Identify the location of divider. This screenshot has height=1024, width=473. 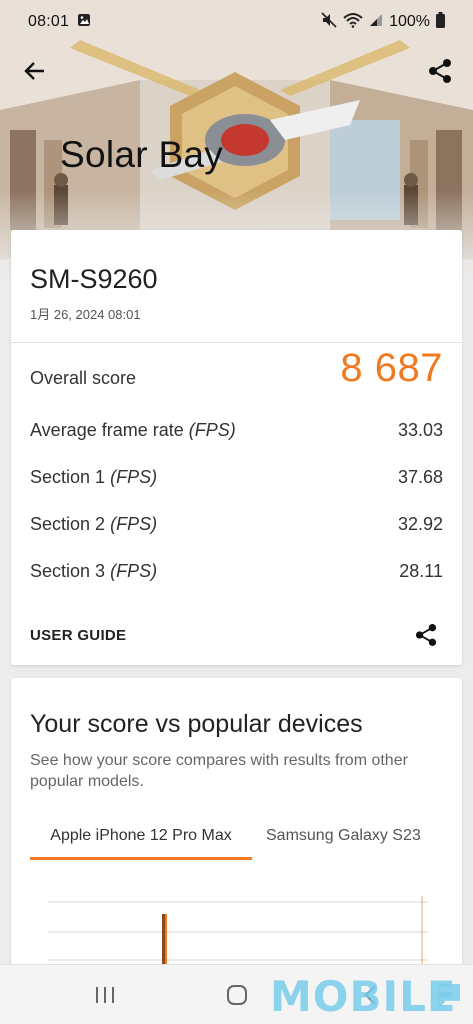
(236, 342).